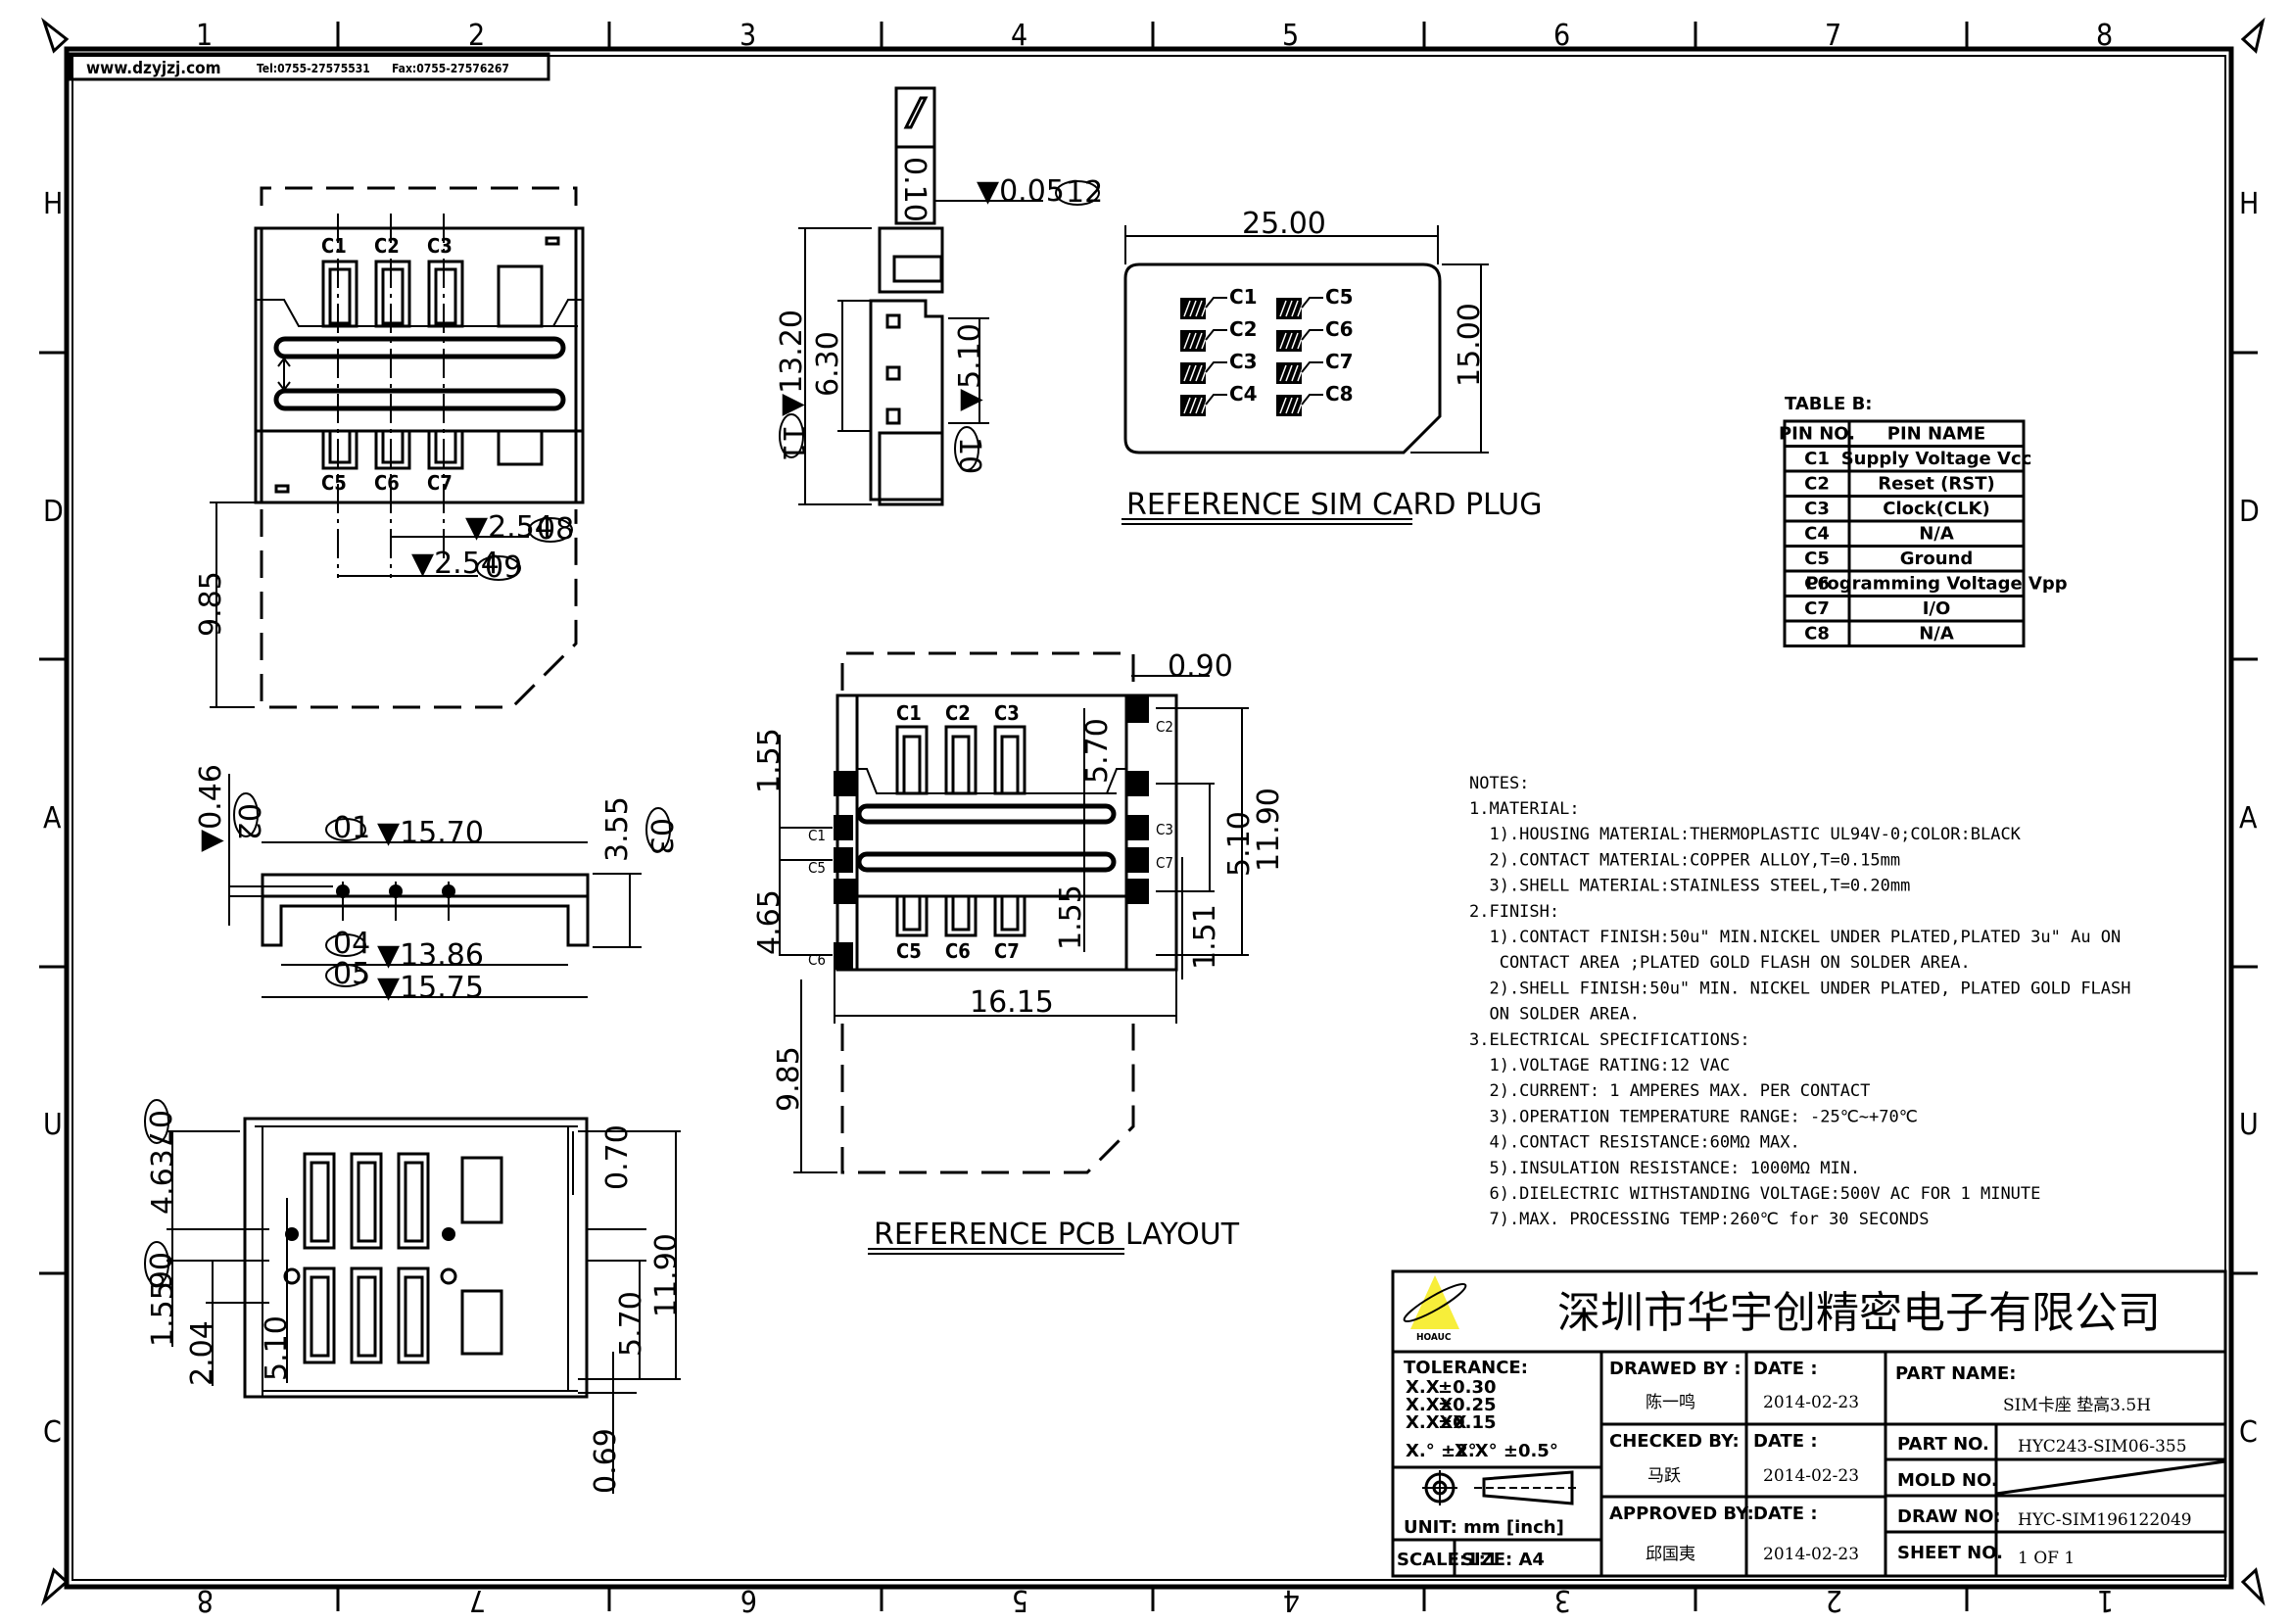 The width and height of the screenshot is (2291, 1624). What do you see at coordinates (1947, 1480) in the screenshot?
I see `mold-no-label: MOLD NO.` at bounding box center [1947, 1480].